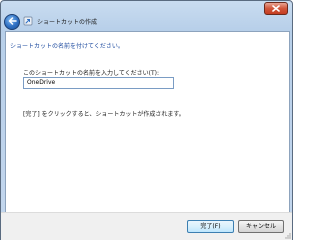  What do you see at coordinates (210, 226) in the screenshot?
I see `finish-button: 完了(F)` at bounding box center [210, 226].